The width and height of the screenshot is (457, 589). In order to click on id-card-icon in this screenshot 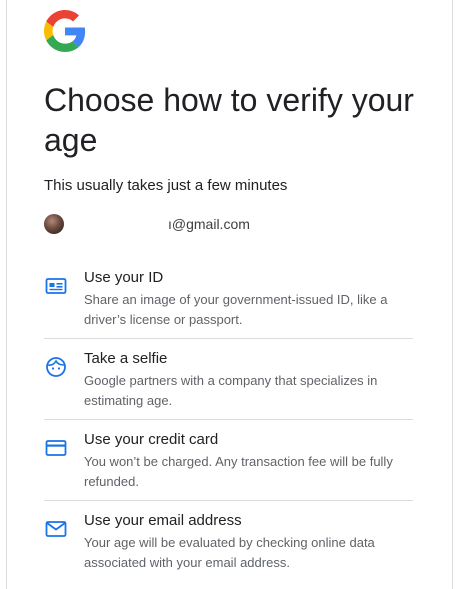, I will do `click(56, 286)`.